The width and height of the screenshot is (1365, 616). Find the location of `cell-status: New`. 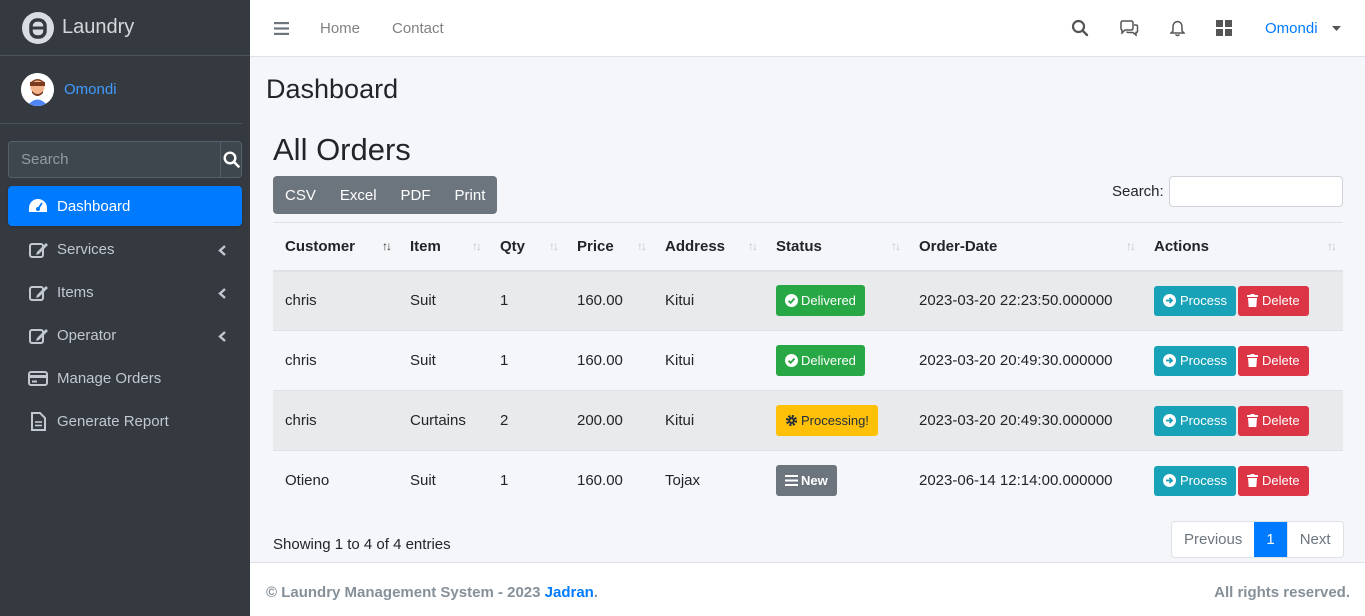

cell-status: New is located at coordinates (835, 480).